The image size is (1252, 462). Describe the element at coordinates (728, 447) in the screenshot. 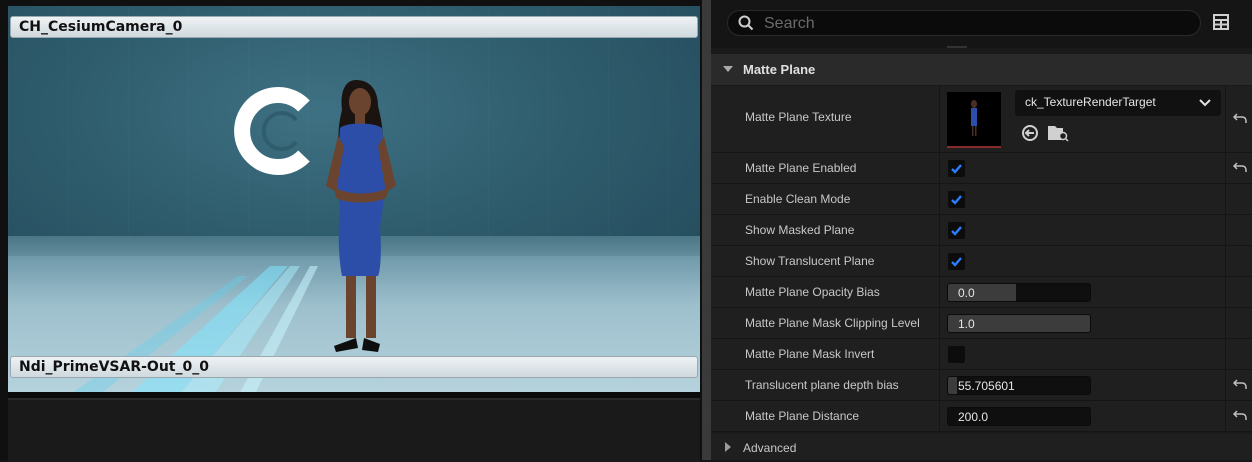

I see `collapsed-arrow-icon` at that location.